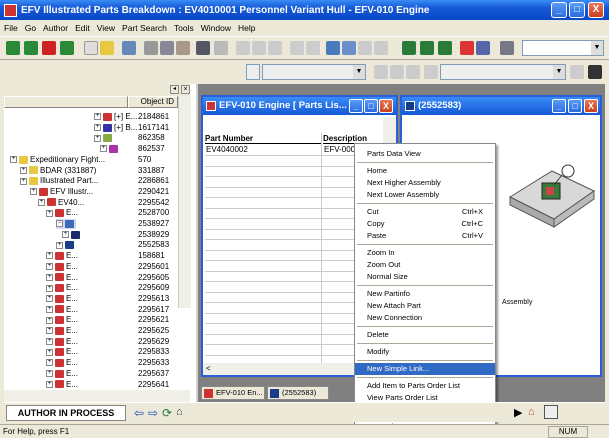 This screenshot has height=438, width=609. I want to click on view-grid-icon, so click(409, 48).